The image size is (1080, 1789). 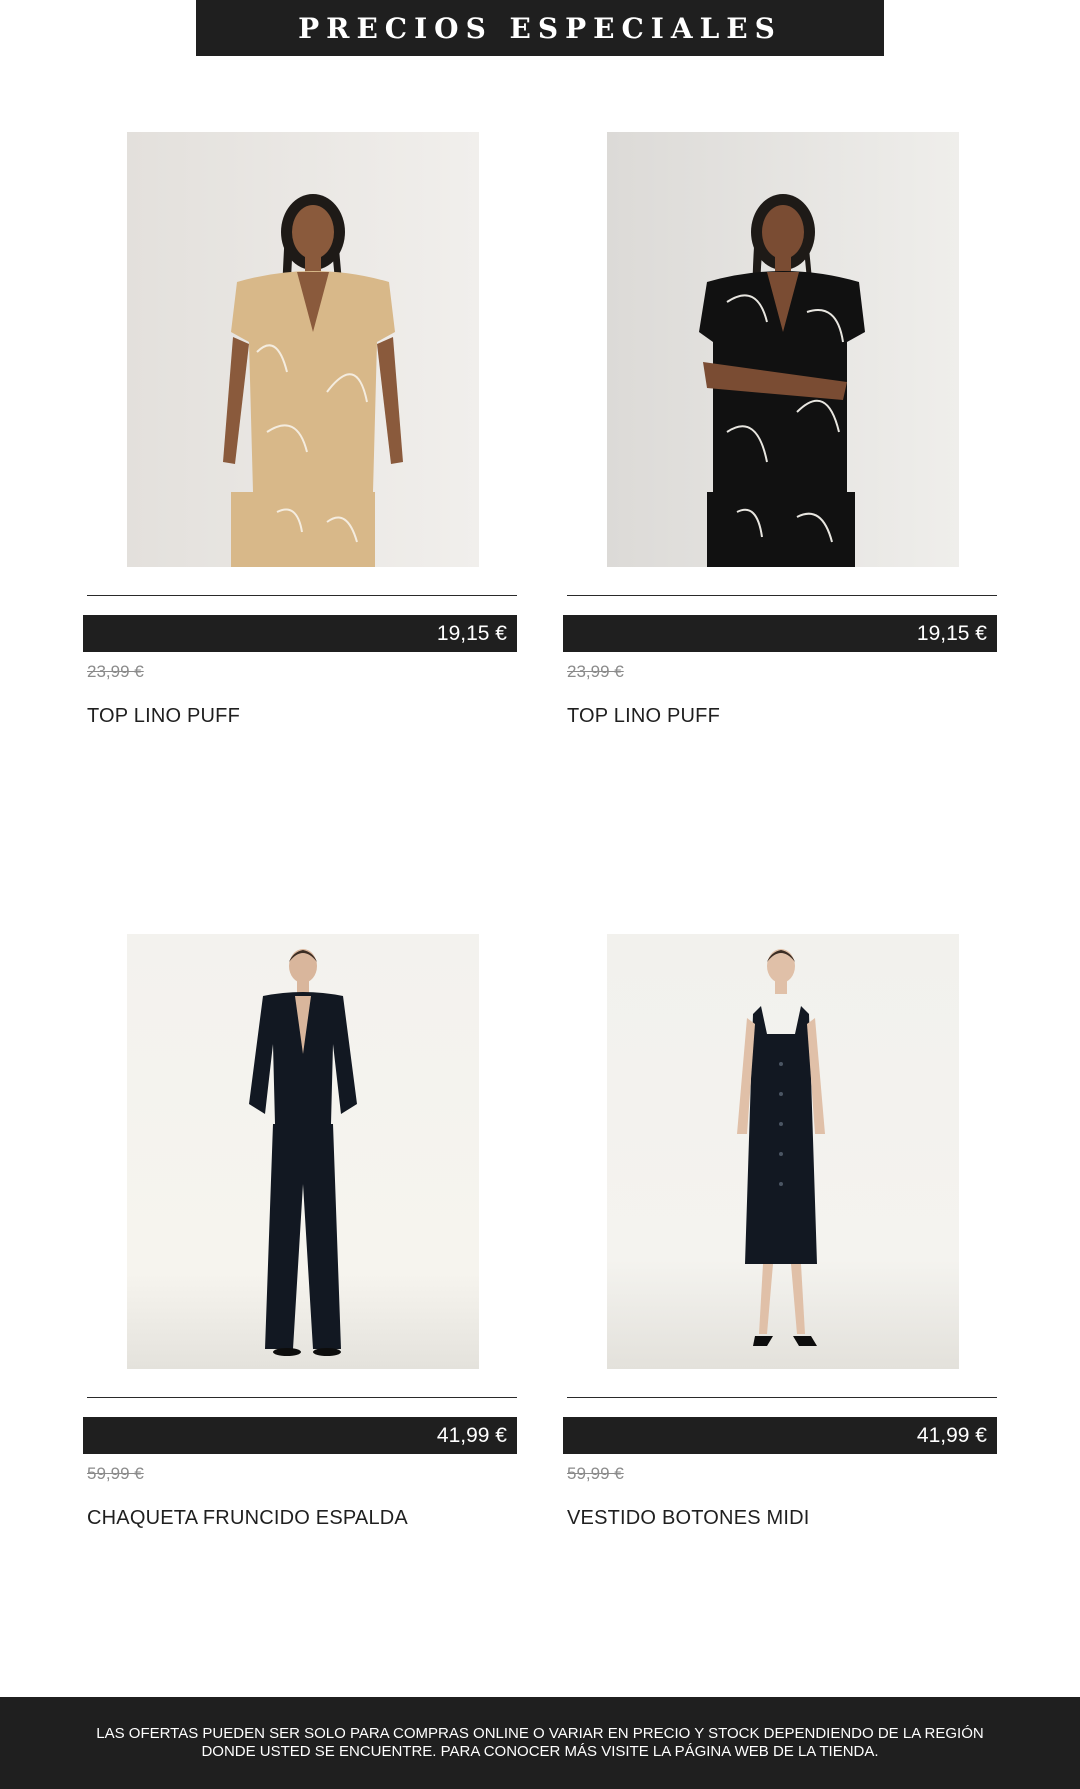 I want to click on page-title: PRECIOS ESPECIALES, so click(x=540, y=28).